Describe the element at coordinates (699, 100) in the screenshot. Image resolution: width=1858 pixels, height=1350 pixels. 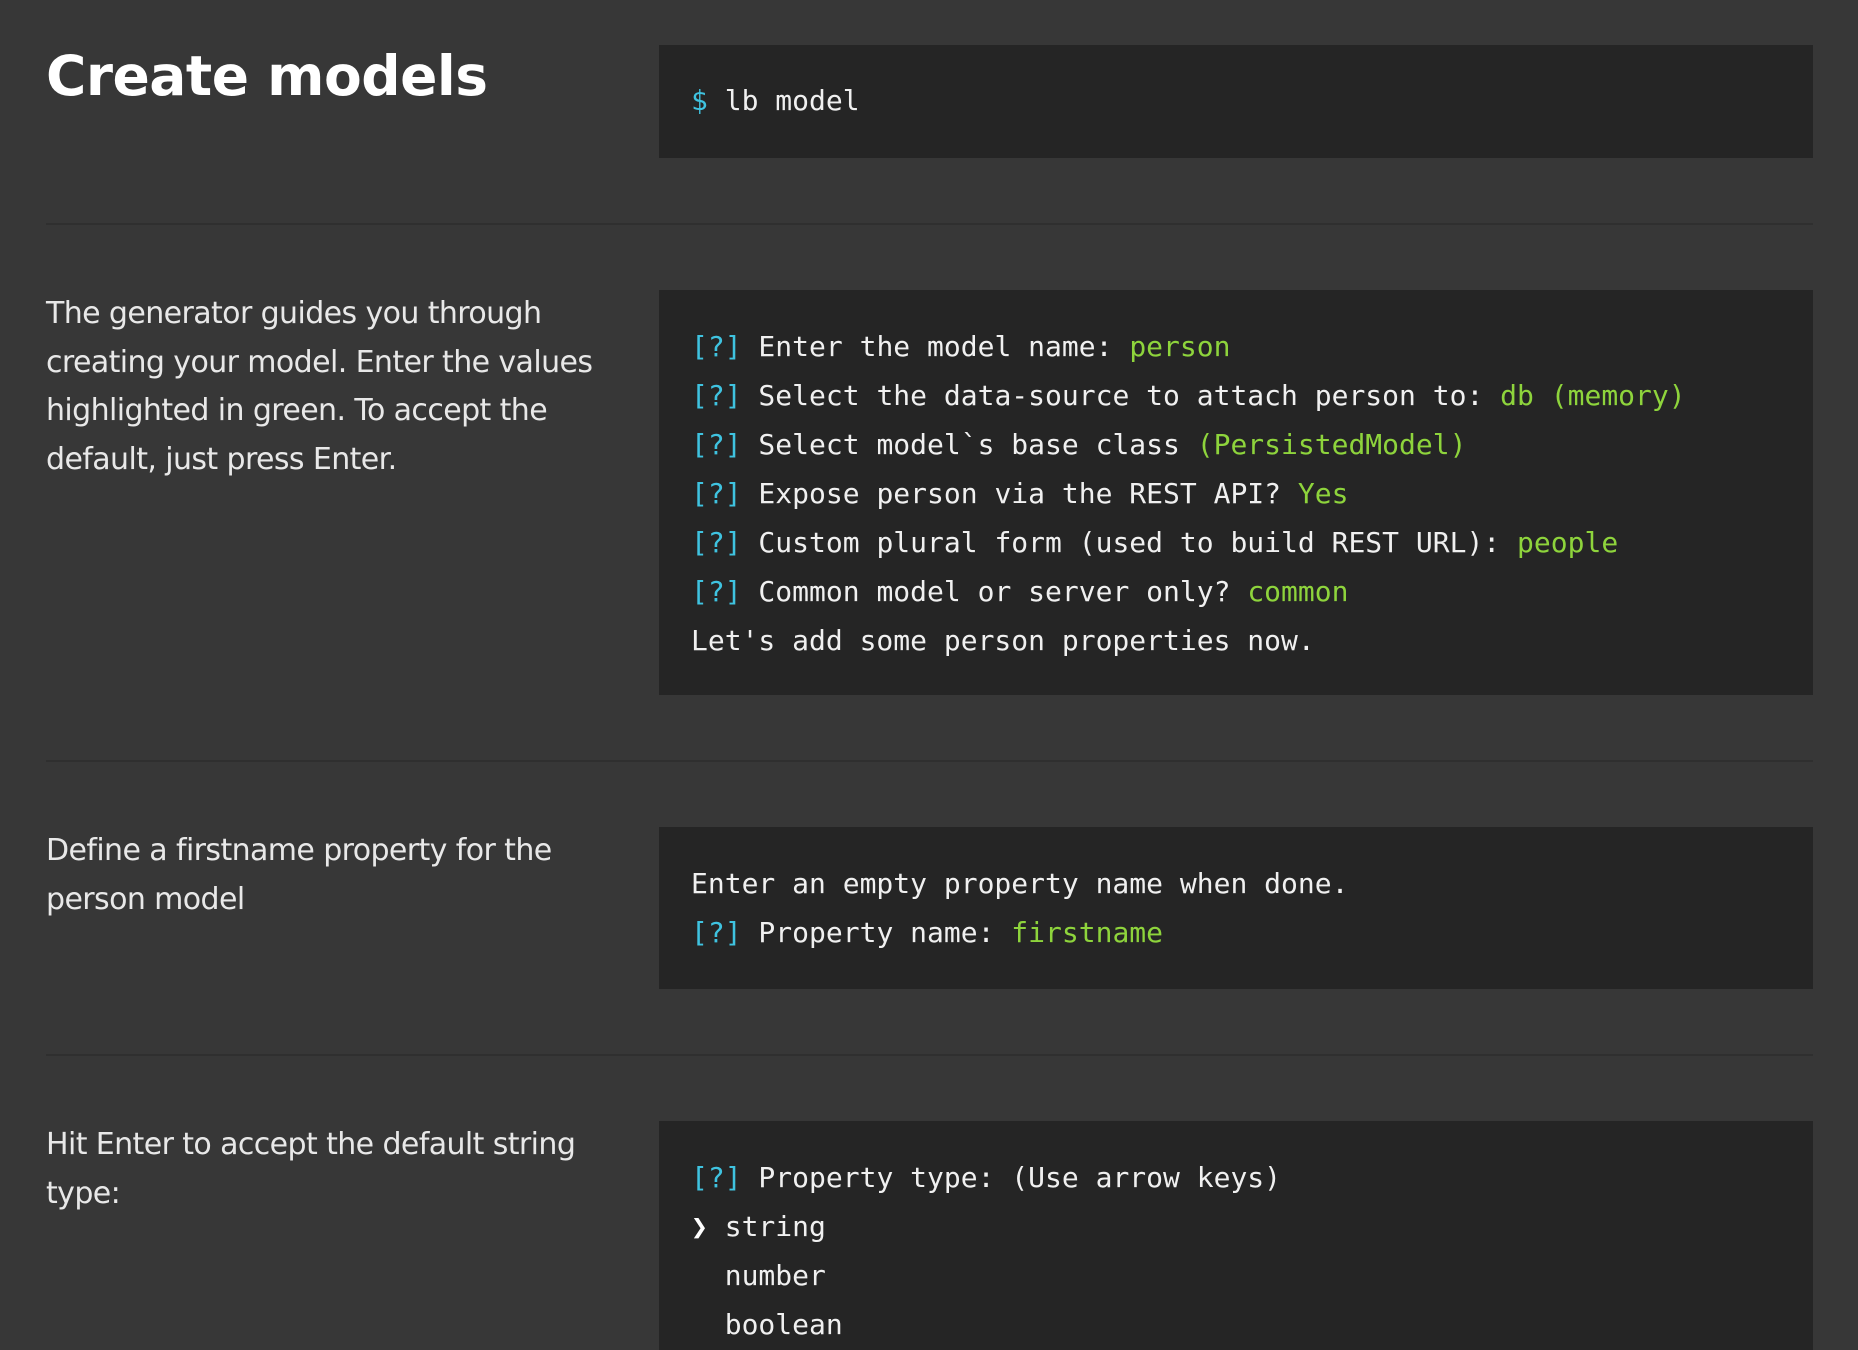
I see `shell-prompt: $` at that location.